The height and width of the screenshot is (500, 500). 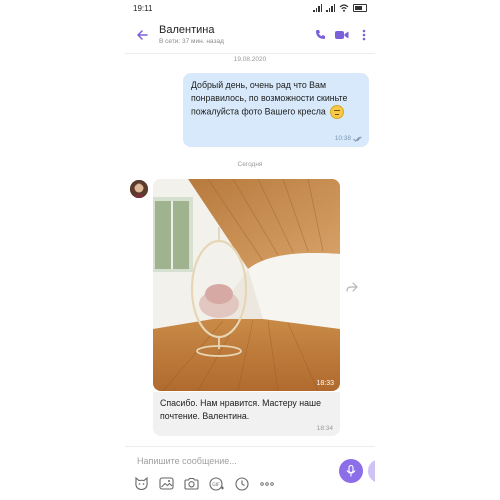 I want to click on chat-header: Валентина В сети: 37 мин. назад, so click(x=250, y=35).